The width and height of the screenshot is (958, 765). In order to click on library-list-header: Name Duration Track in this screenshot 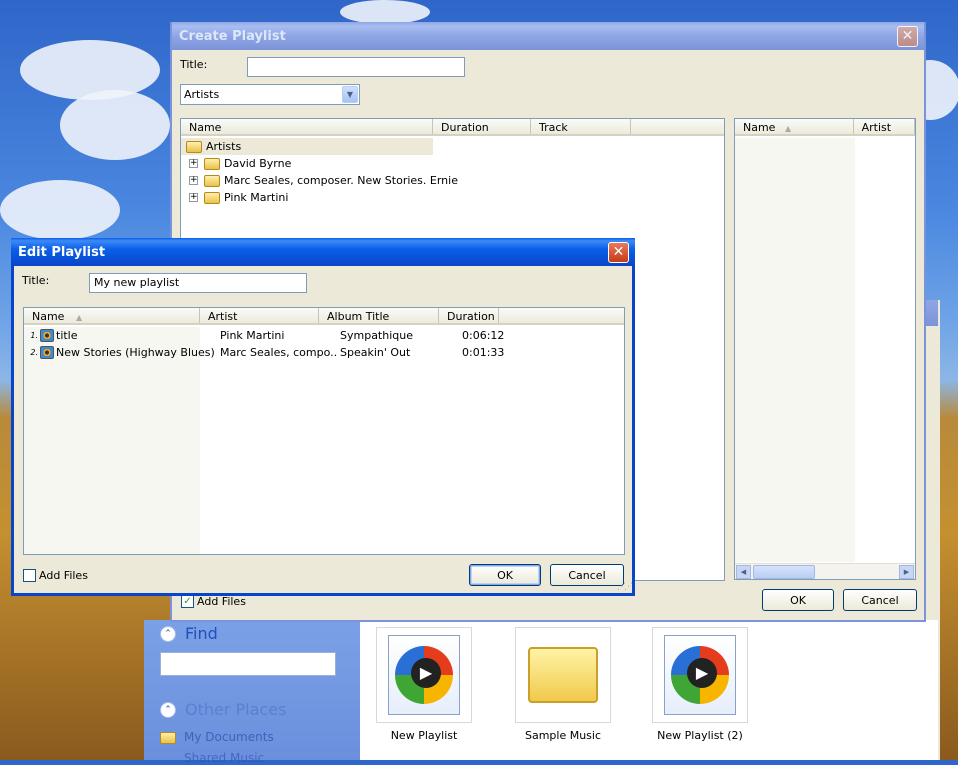, I will do `click(452, 127)`.